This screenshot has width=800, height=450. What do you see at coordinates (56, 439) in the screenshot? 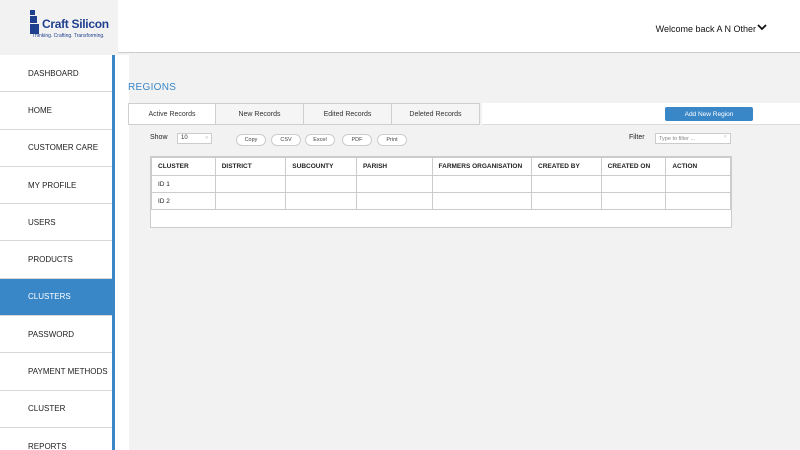
I see `sidebar-item-reports: REPORTS` at bounding box center [56, 439].